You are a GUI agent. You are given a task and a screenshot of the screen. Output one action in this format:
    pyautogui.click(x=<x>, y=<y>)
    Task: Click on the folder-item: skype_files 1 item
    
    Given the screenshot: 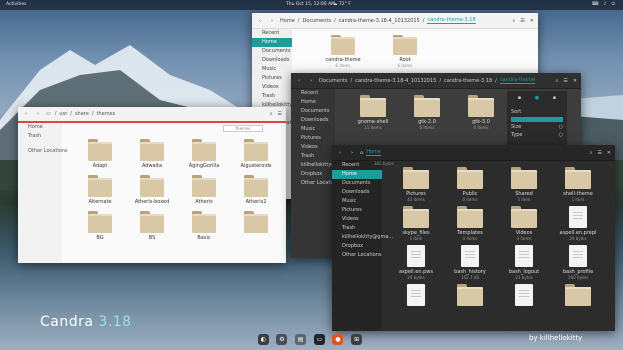 What is the action you would take?
    pyautogui.click(x=416, y=223)
    